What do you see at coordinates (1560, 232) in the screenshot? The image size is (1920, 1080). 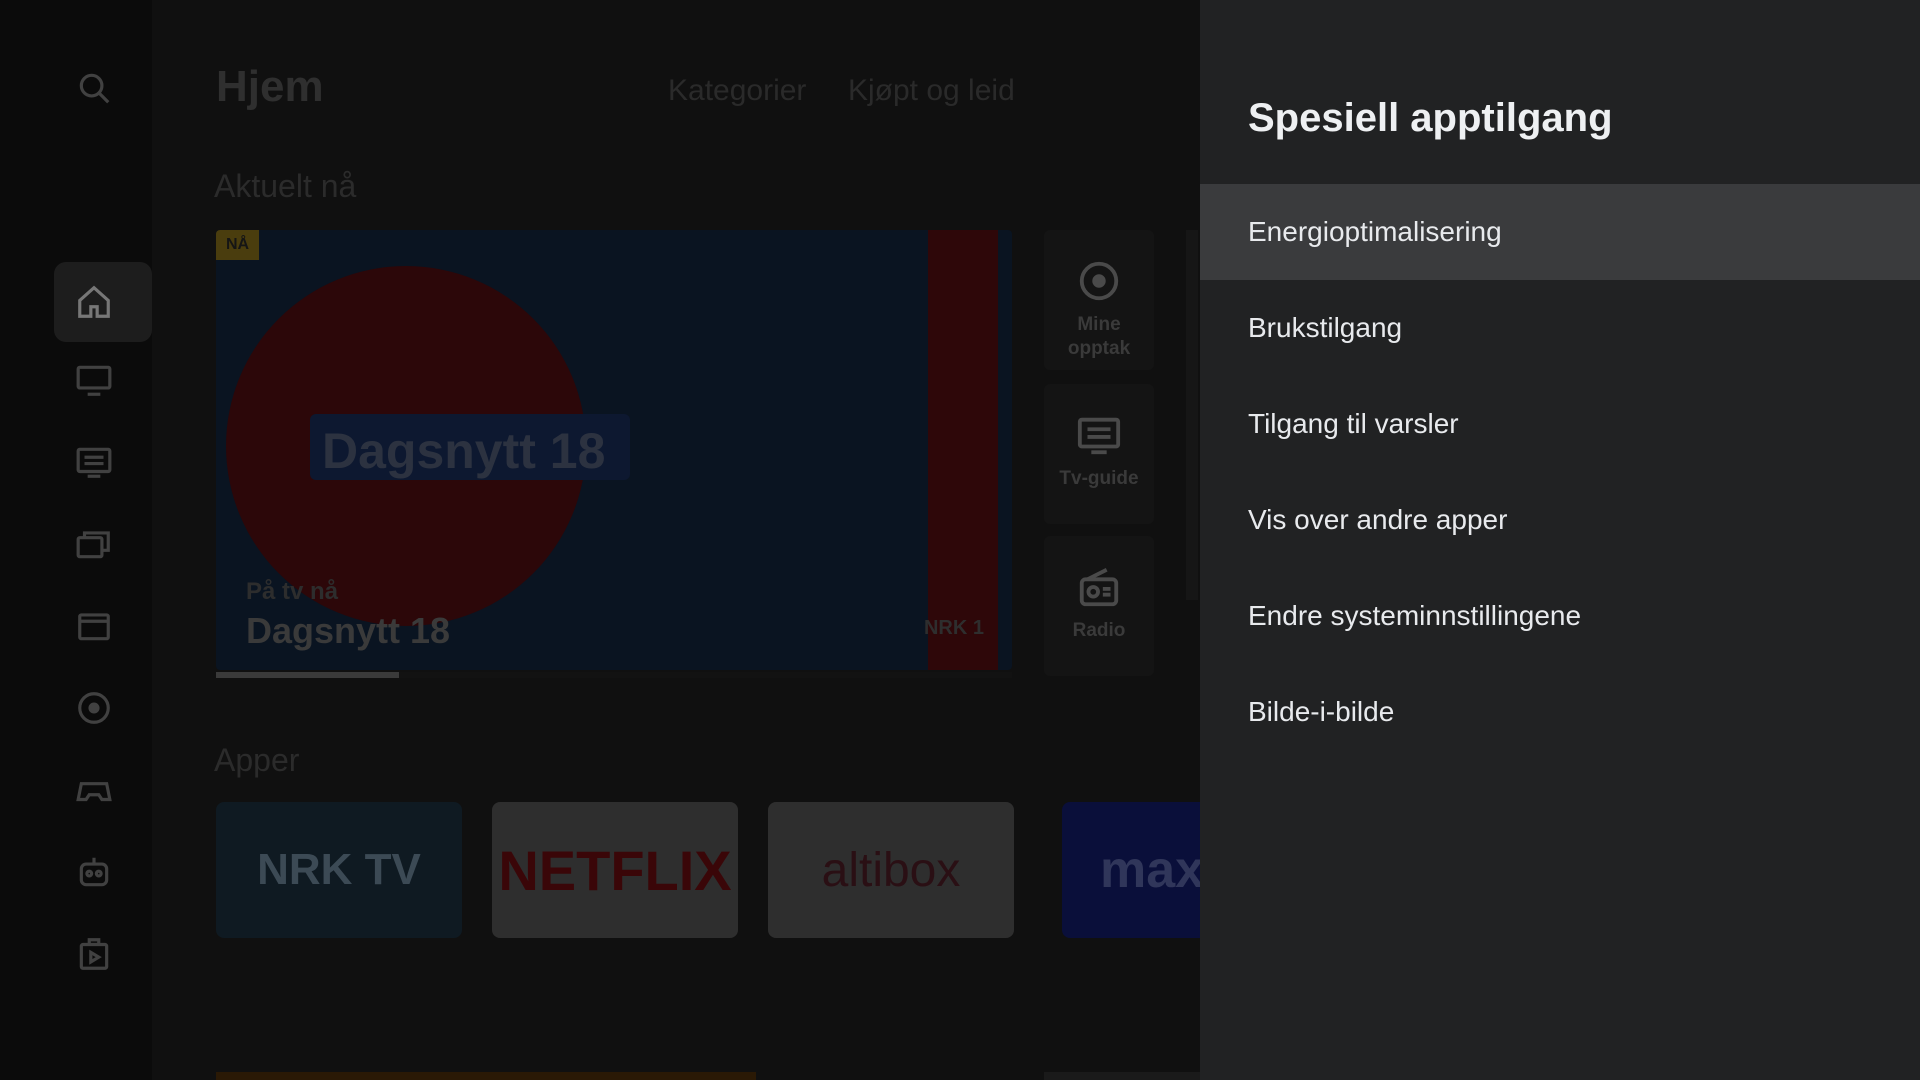 I see `menu-item-energy-optimization: Energioptimalisering` at bounding box center [1560, 232].